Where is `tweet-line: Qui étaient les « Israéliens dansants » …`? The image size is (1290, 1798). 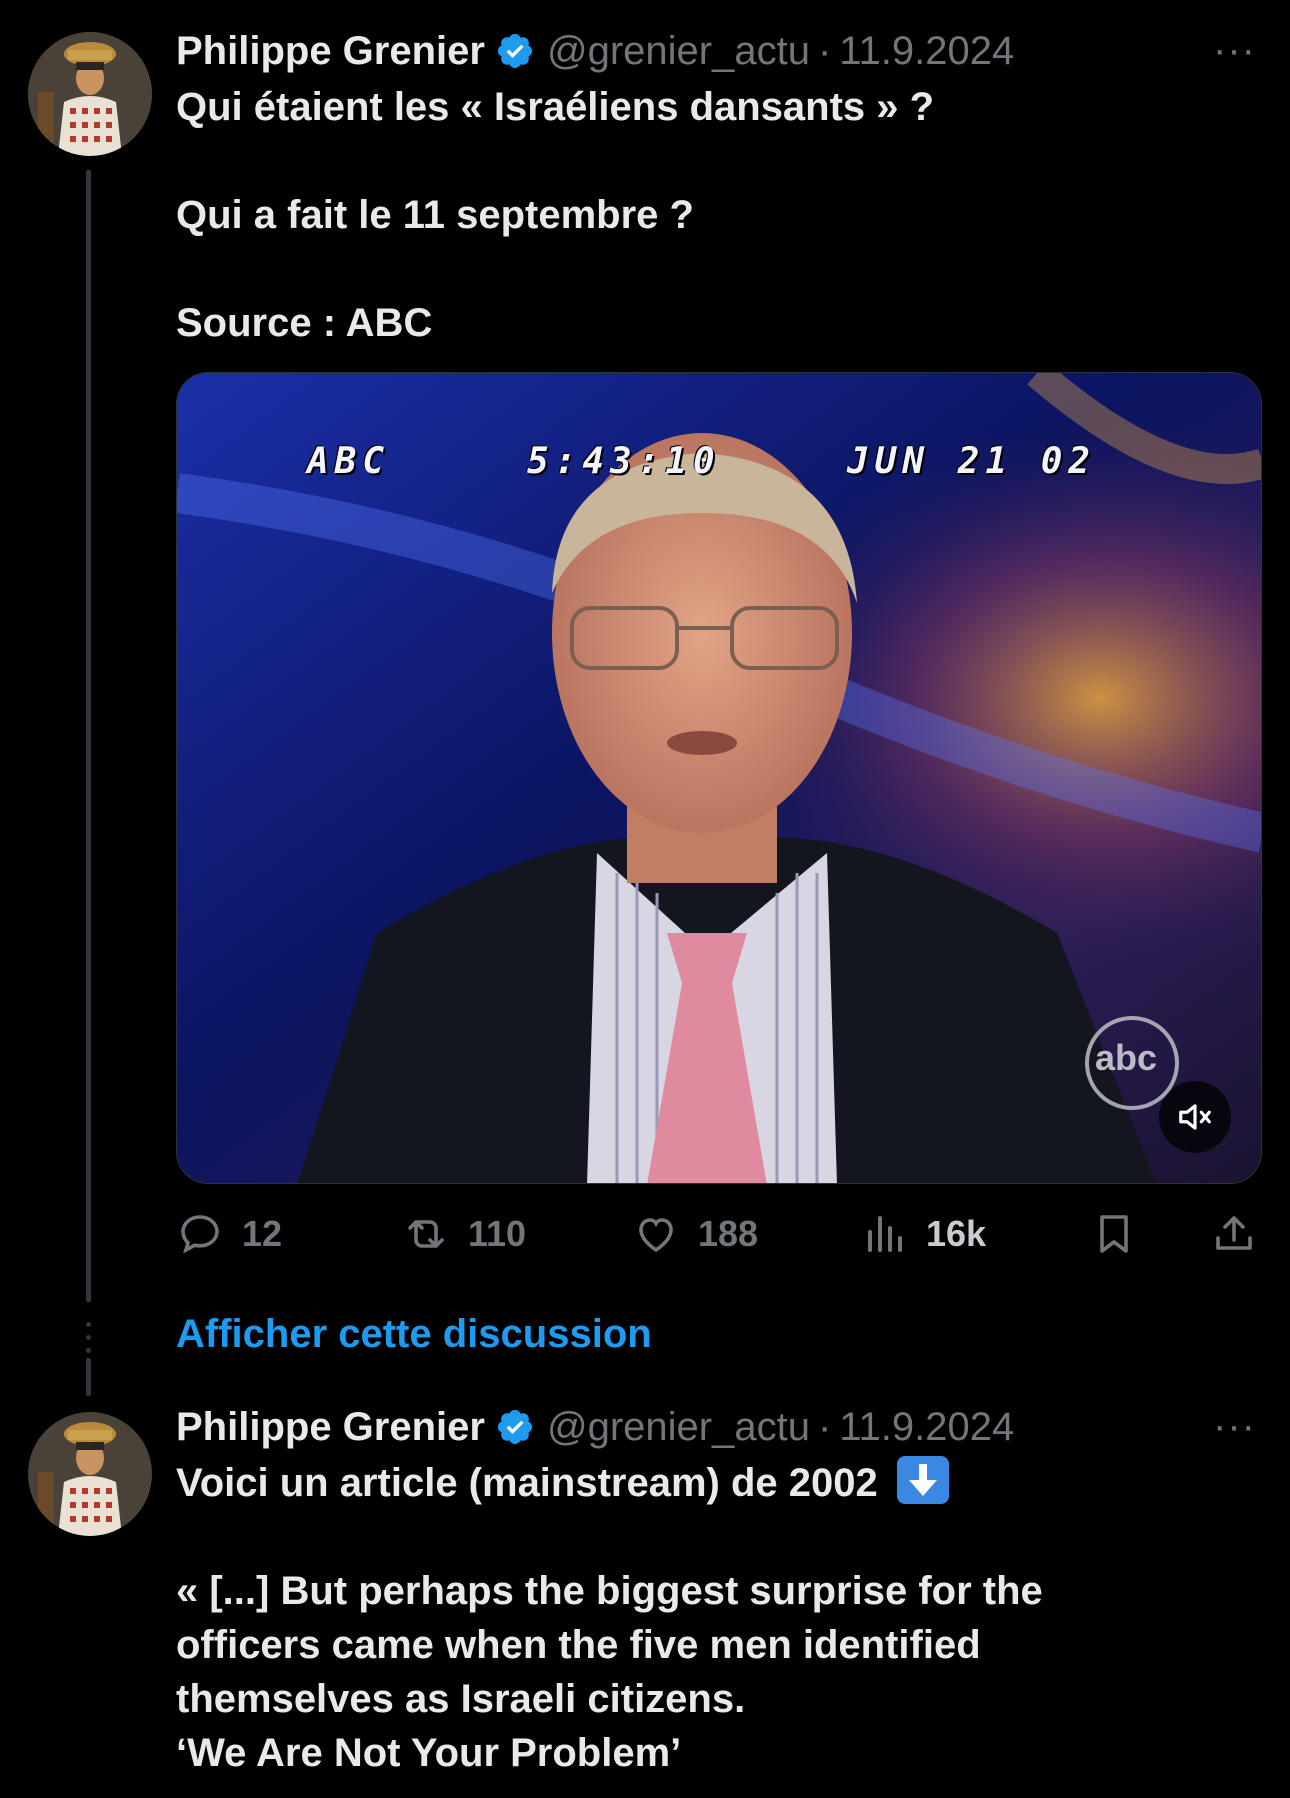
tweet-line: Qui étaient les « Israéliens dansants » … is located at coordinates (555, 107).